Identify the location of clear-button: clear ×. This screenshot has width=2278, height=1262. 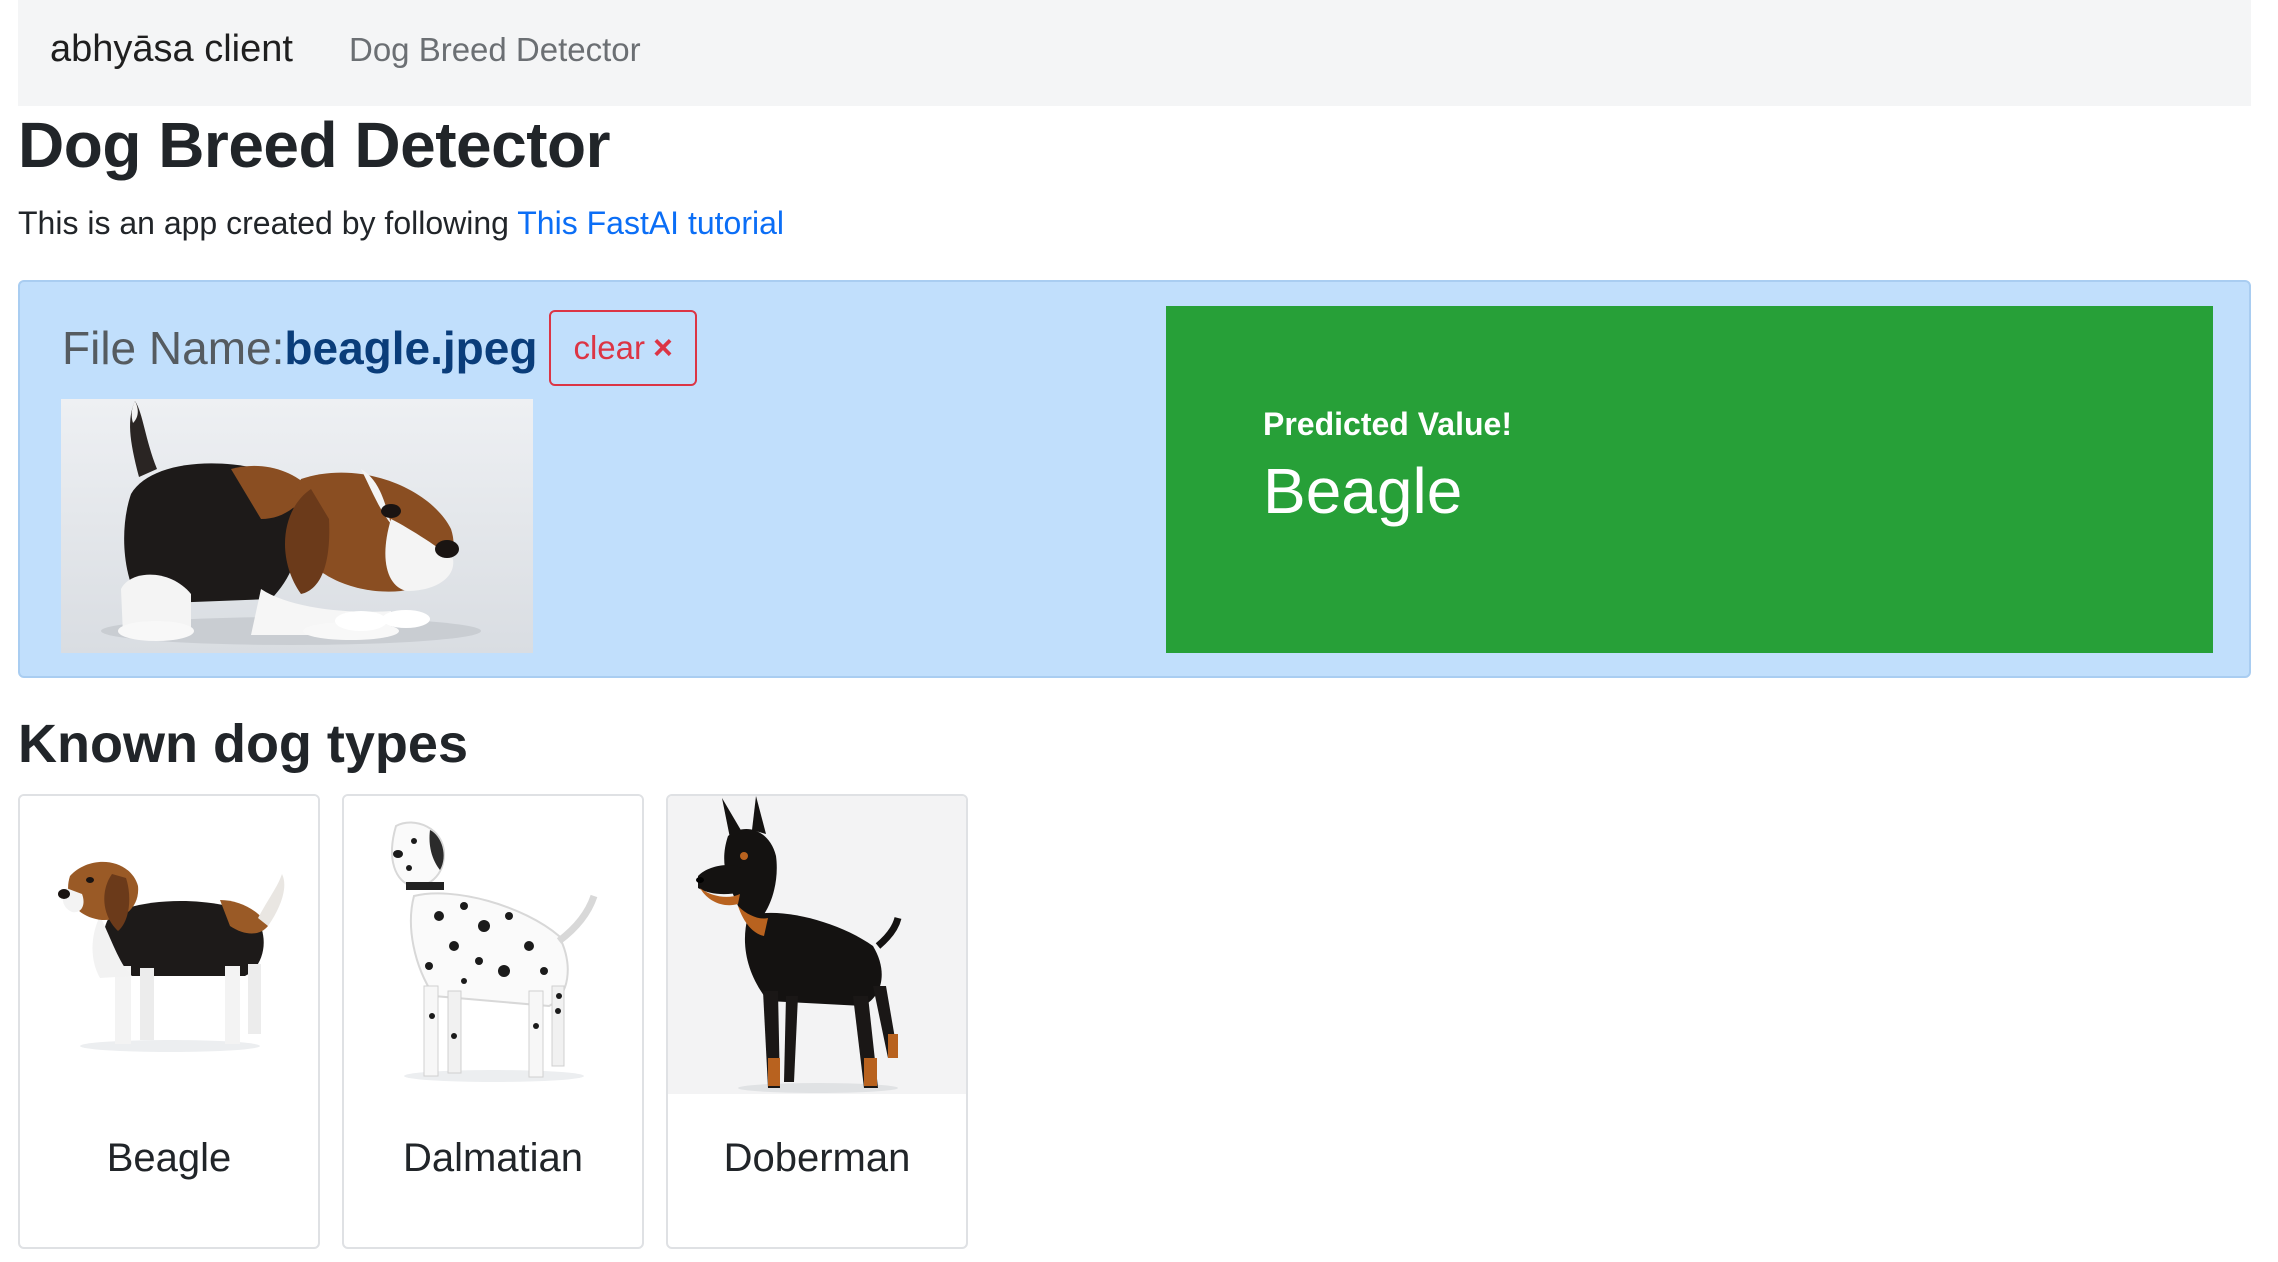
(623, 348).